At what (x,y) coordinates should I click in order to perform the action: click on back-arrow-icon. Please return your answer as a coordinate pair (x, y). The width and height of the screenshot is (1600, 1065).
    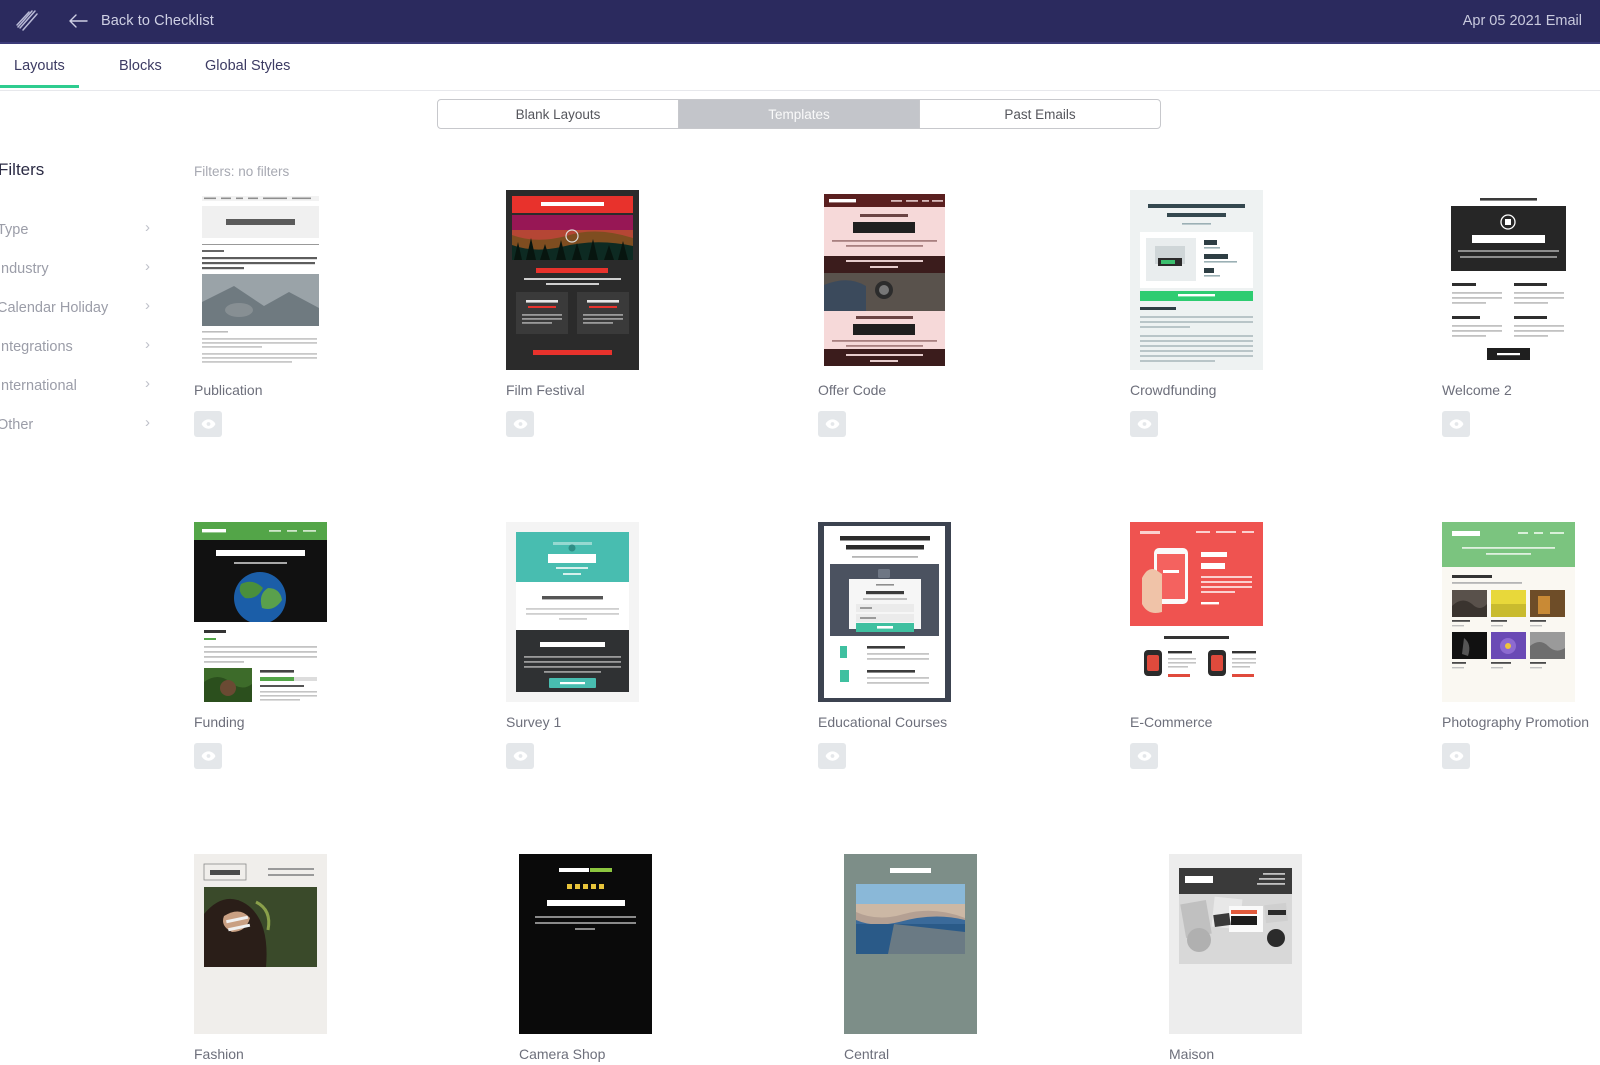
    Looking at the image, I should click on (78, 21).